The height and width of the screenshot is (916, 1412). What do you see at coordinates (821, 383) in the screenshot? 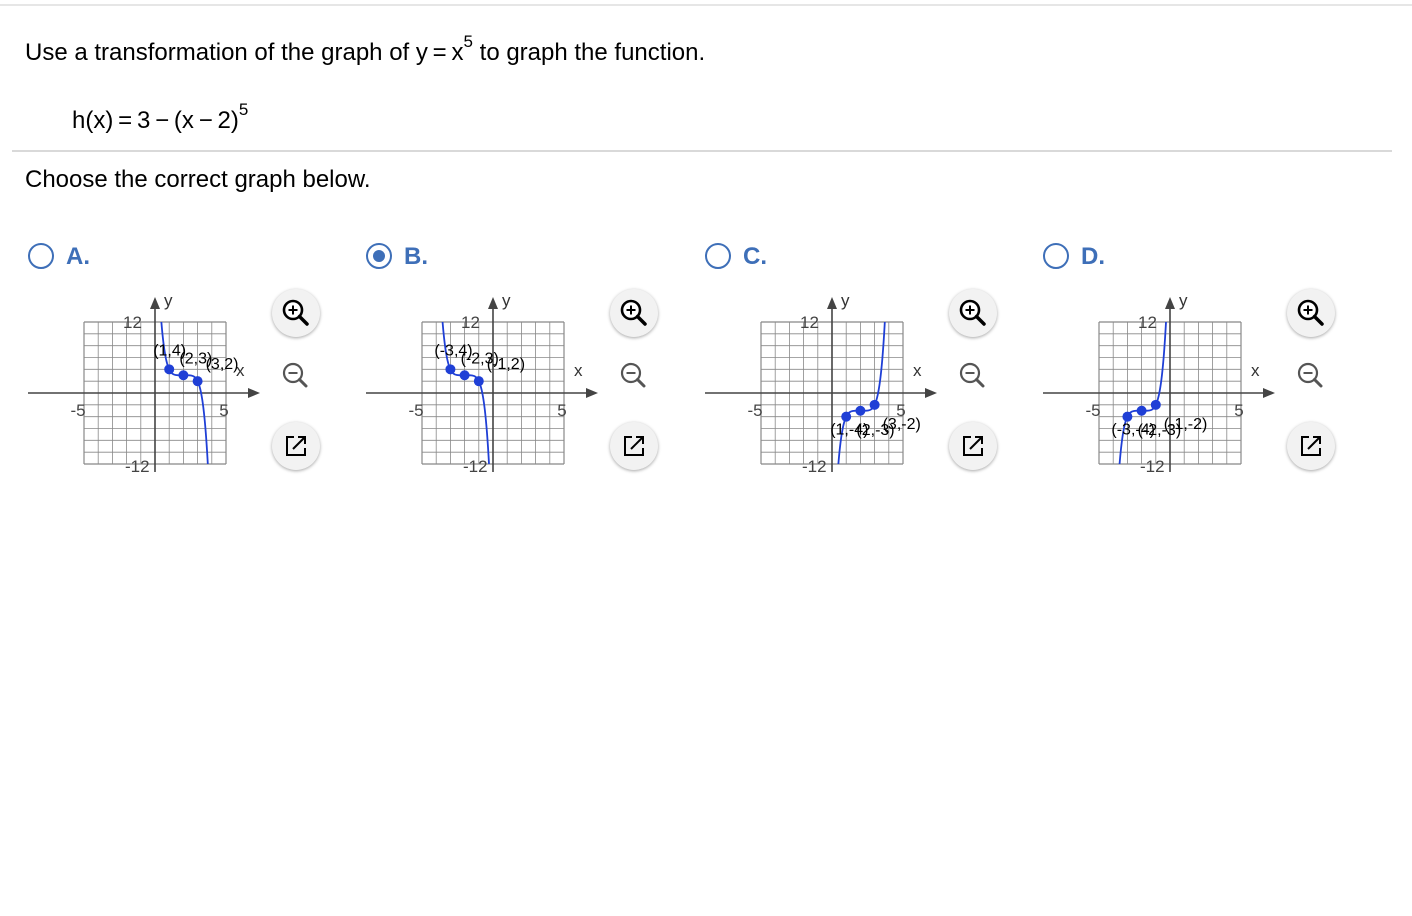
I see `option-c-graph: yx12-12-5 5(1,-4)(2,-3)(3,-2)` at bounding box center [821, 383].